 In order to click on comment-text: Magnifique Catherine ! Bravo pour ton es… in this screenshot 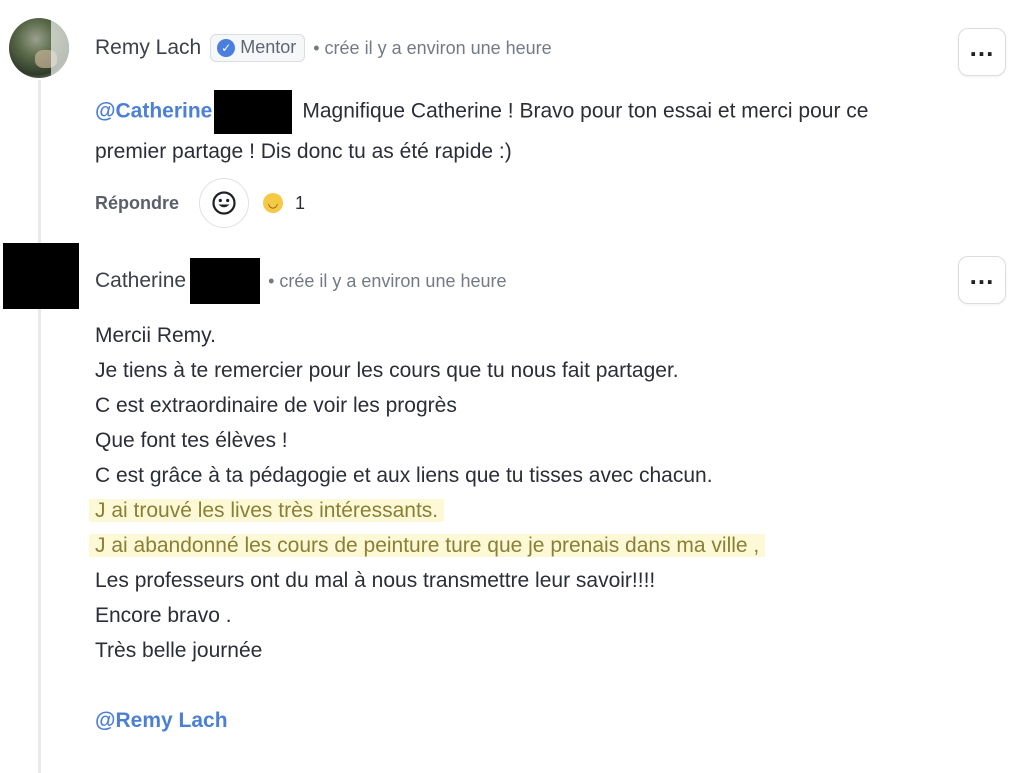, I will do `click(585, 111)`.